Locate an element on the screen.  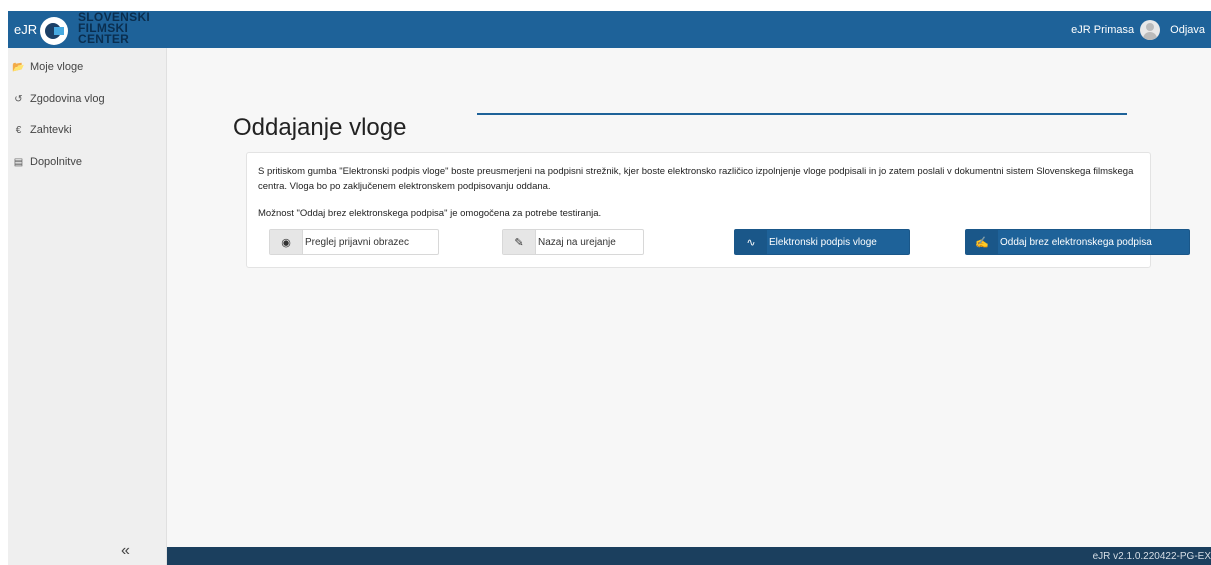
submit-without-signature-button: ✍ Oddaj brez elektronskega podpisa is located at coordinates (1077, 242).